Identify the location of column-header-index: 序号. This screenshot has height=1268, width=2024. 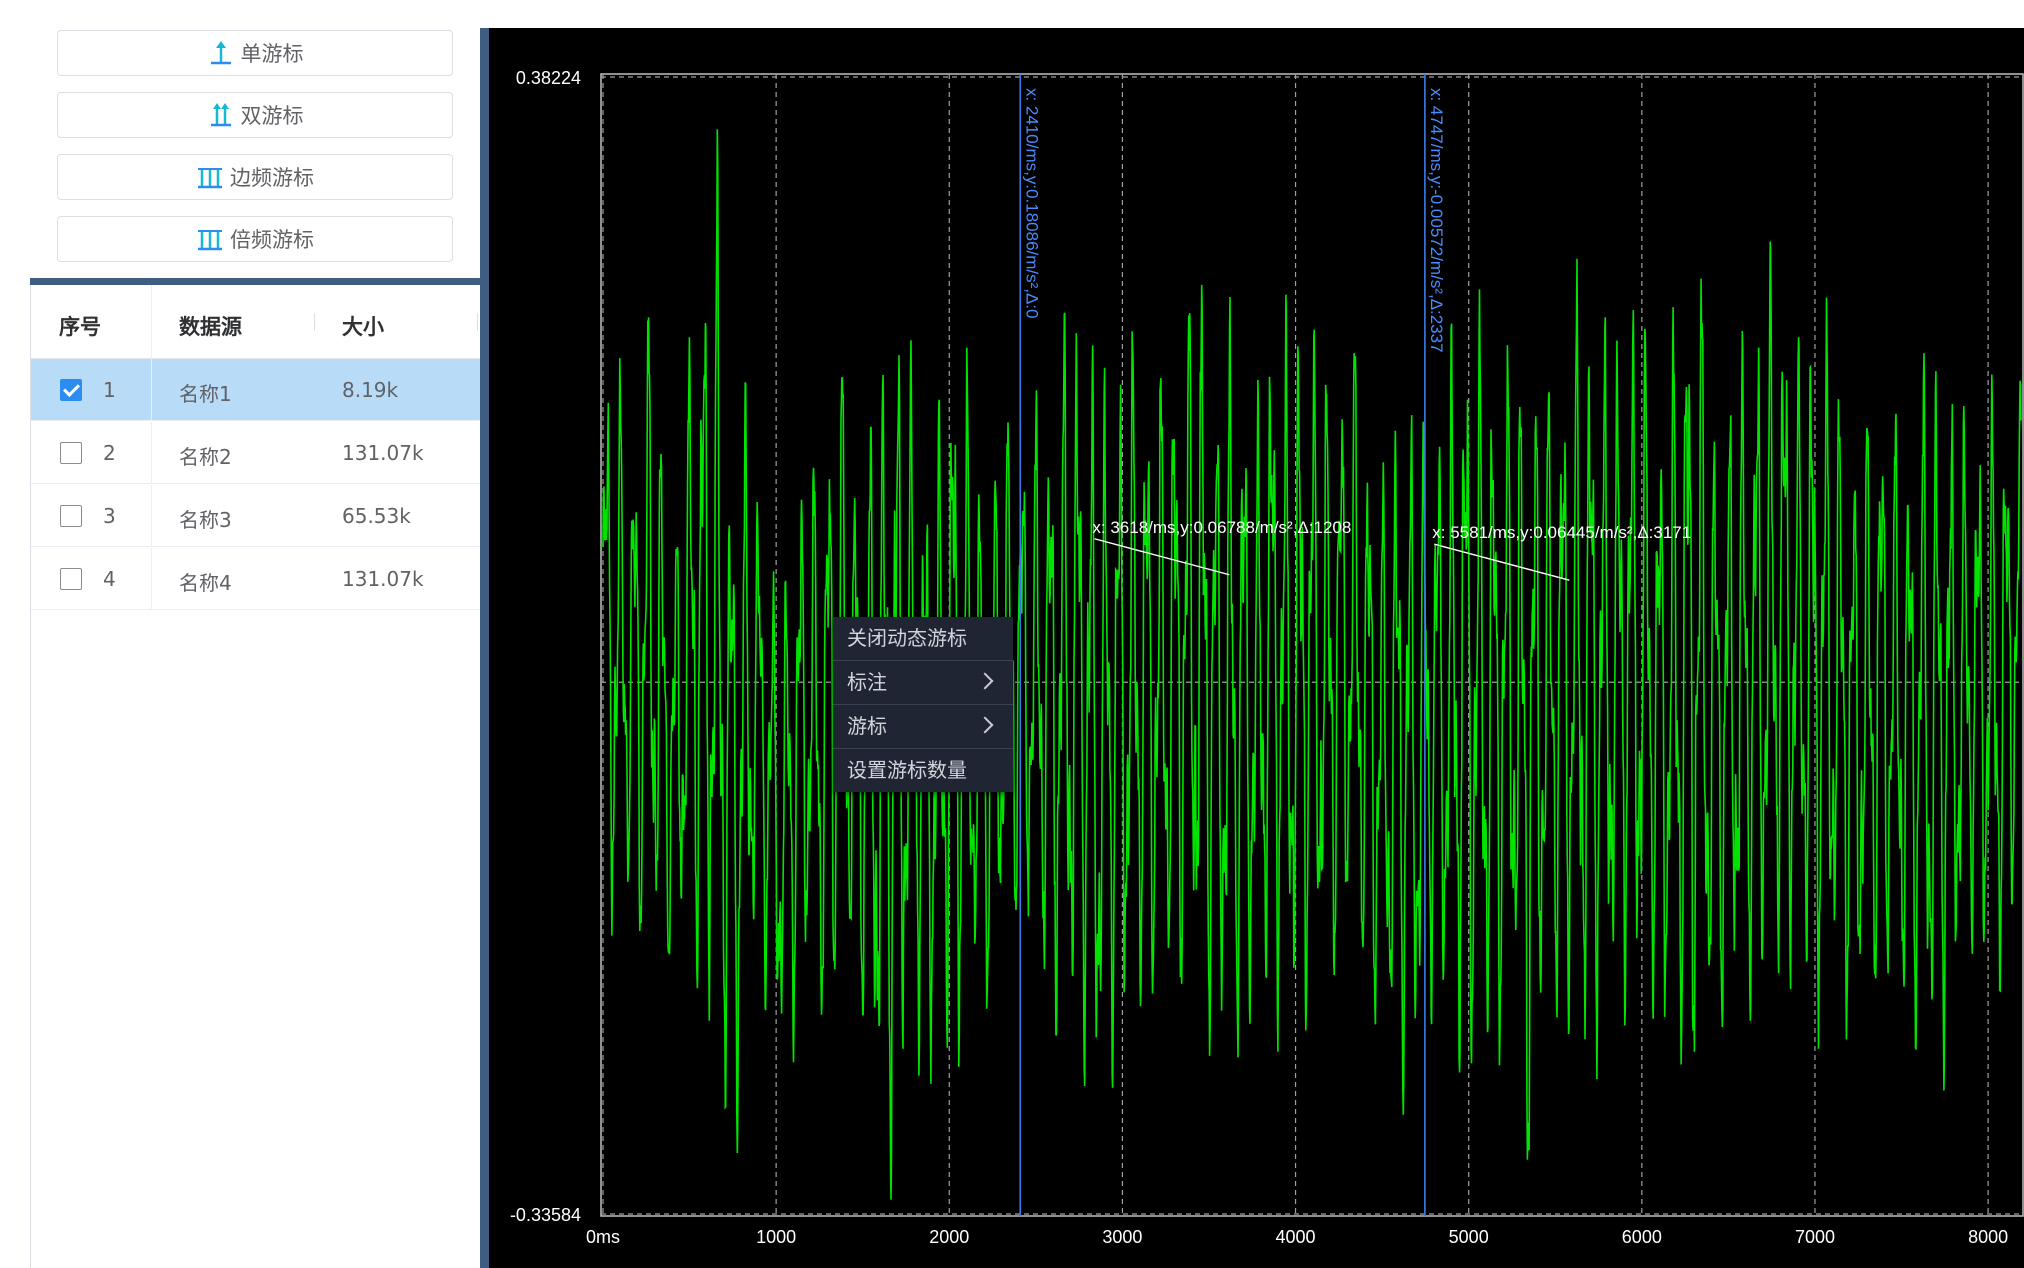
(80, 327).